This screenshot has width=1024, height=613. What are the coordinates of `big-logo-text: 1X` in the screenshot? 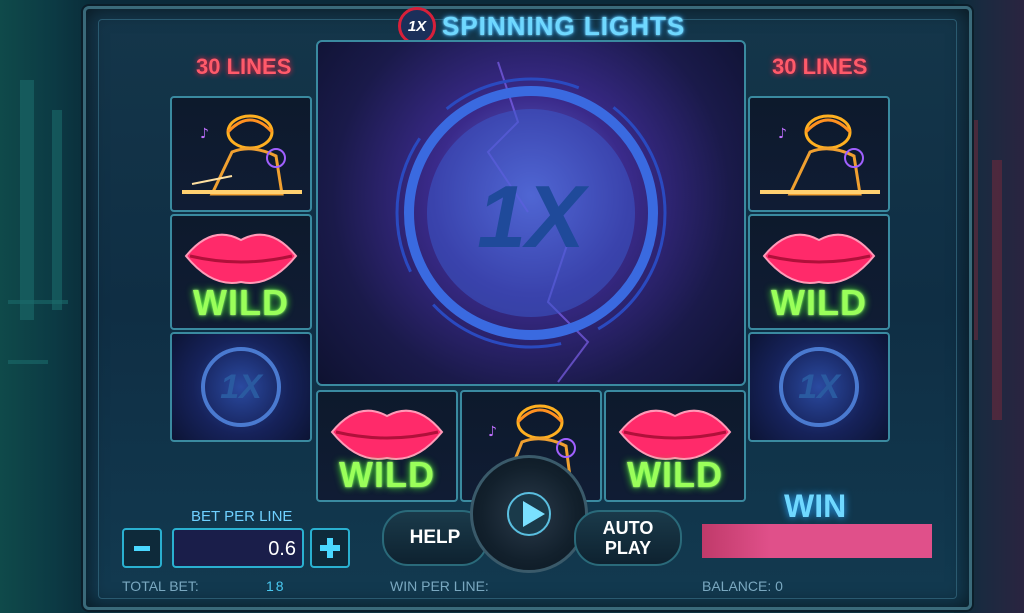 It's located at (531, 216).